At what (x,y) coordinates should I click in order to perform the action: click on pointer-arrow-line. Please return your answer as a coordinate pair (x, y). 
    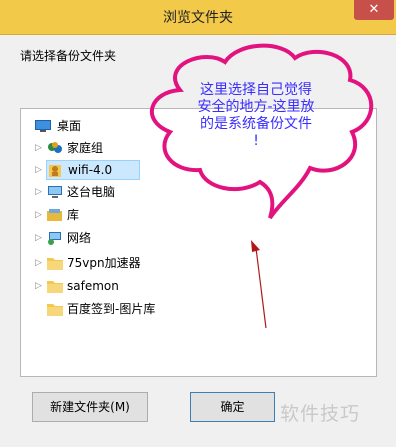
    Looking at the image, I should click on (261, 288).